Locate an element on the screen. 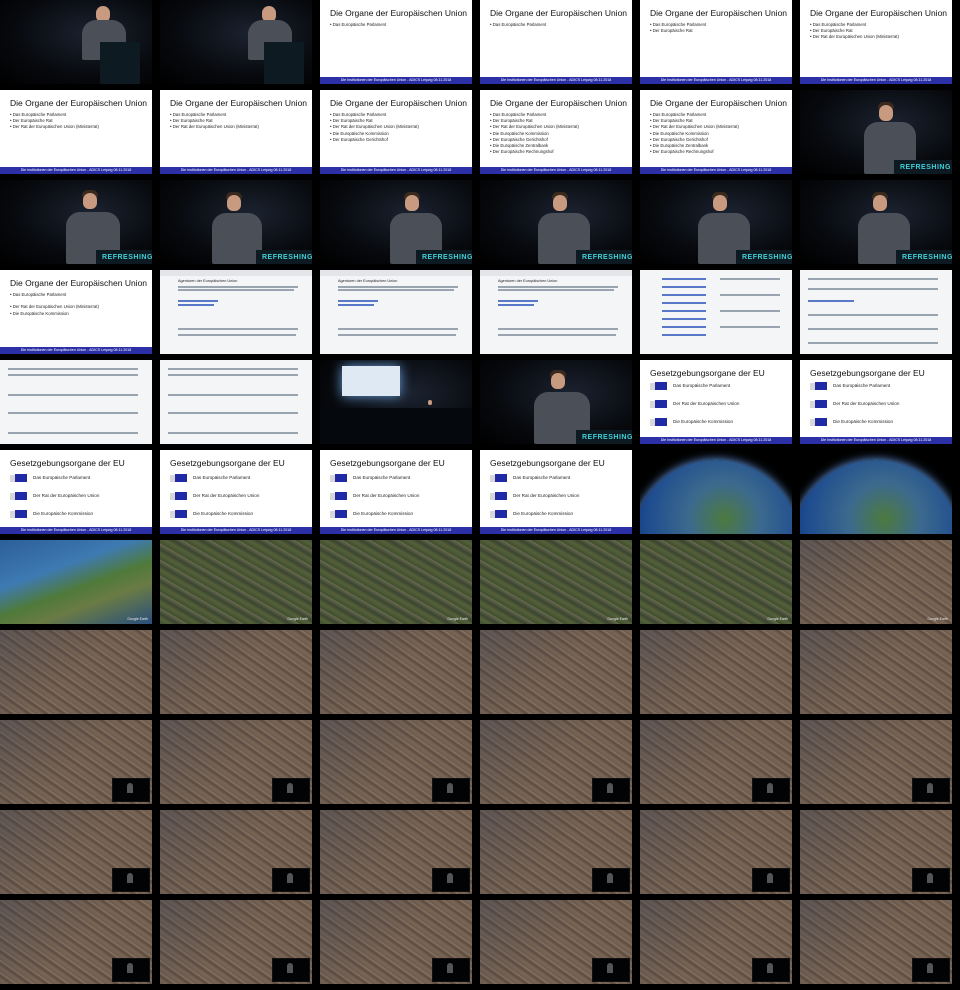 The image size is (960, 990). projector-screen is located at coordinates (371, 381).